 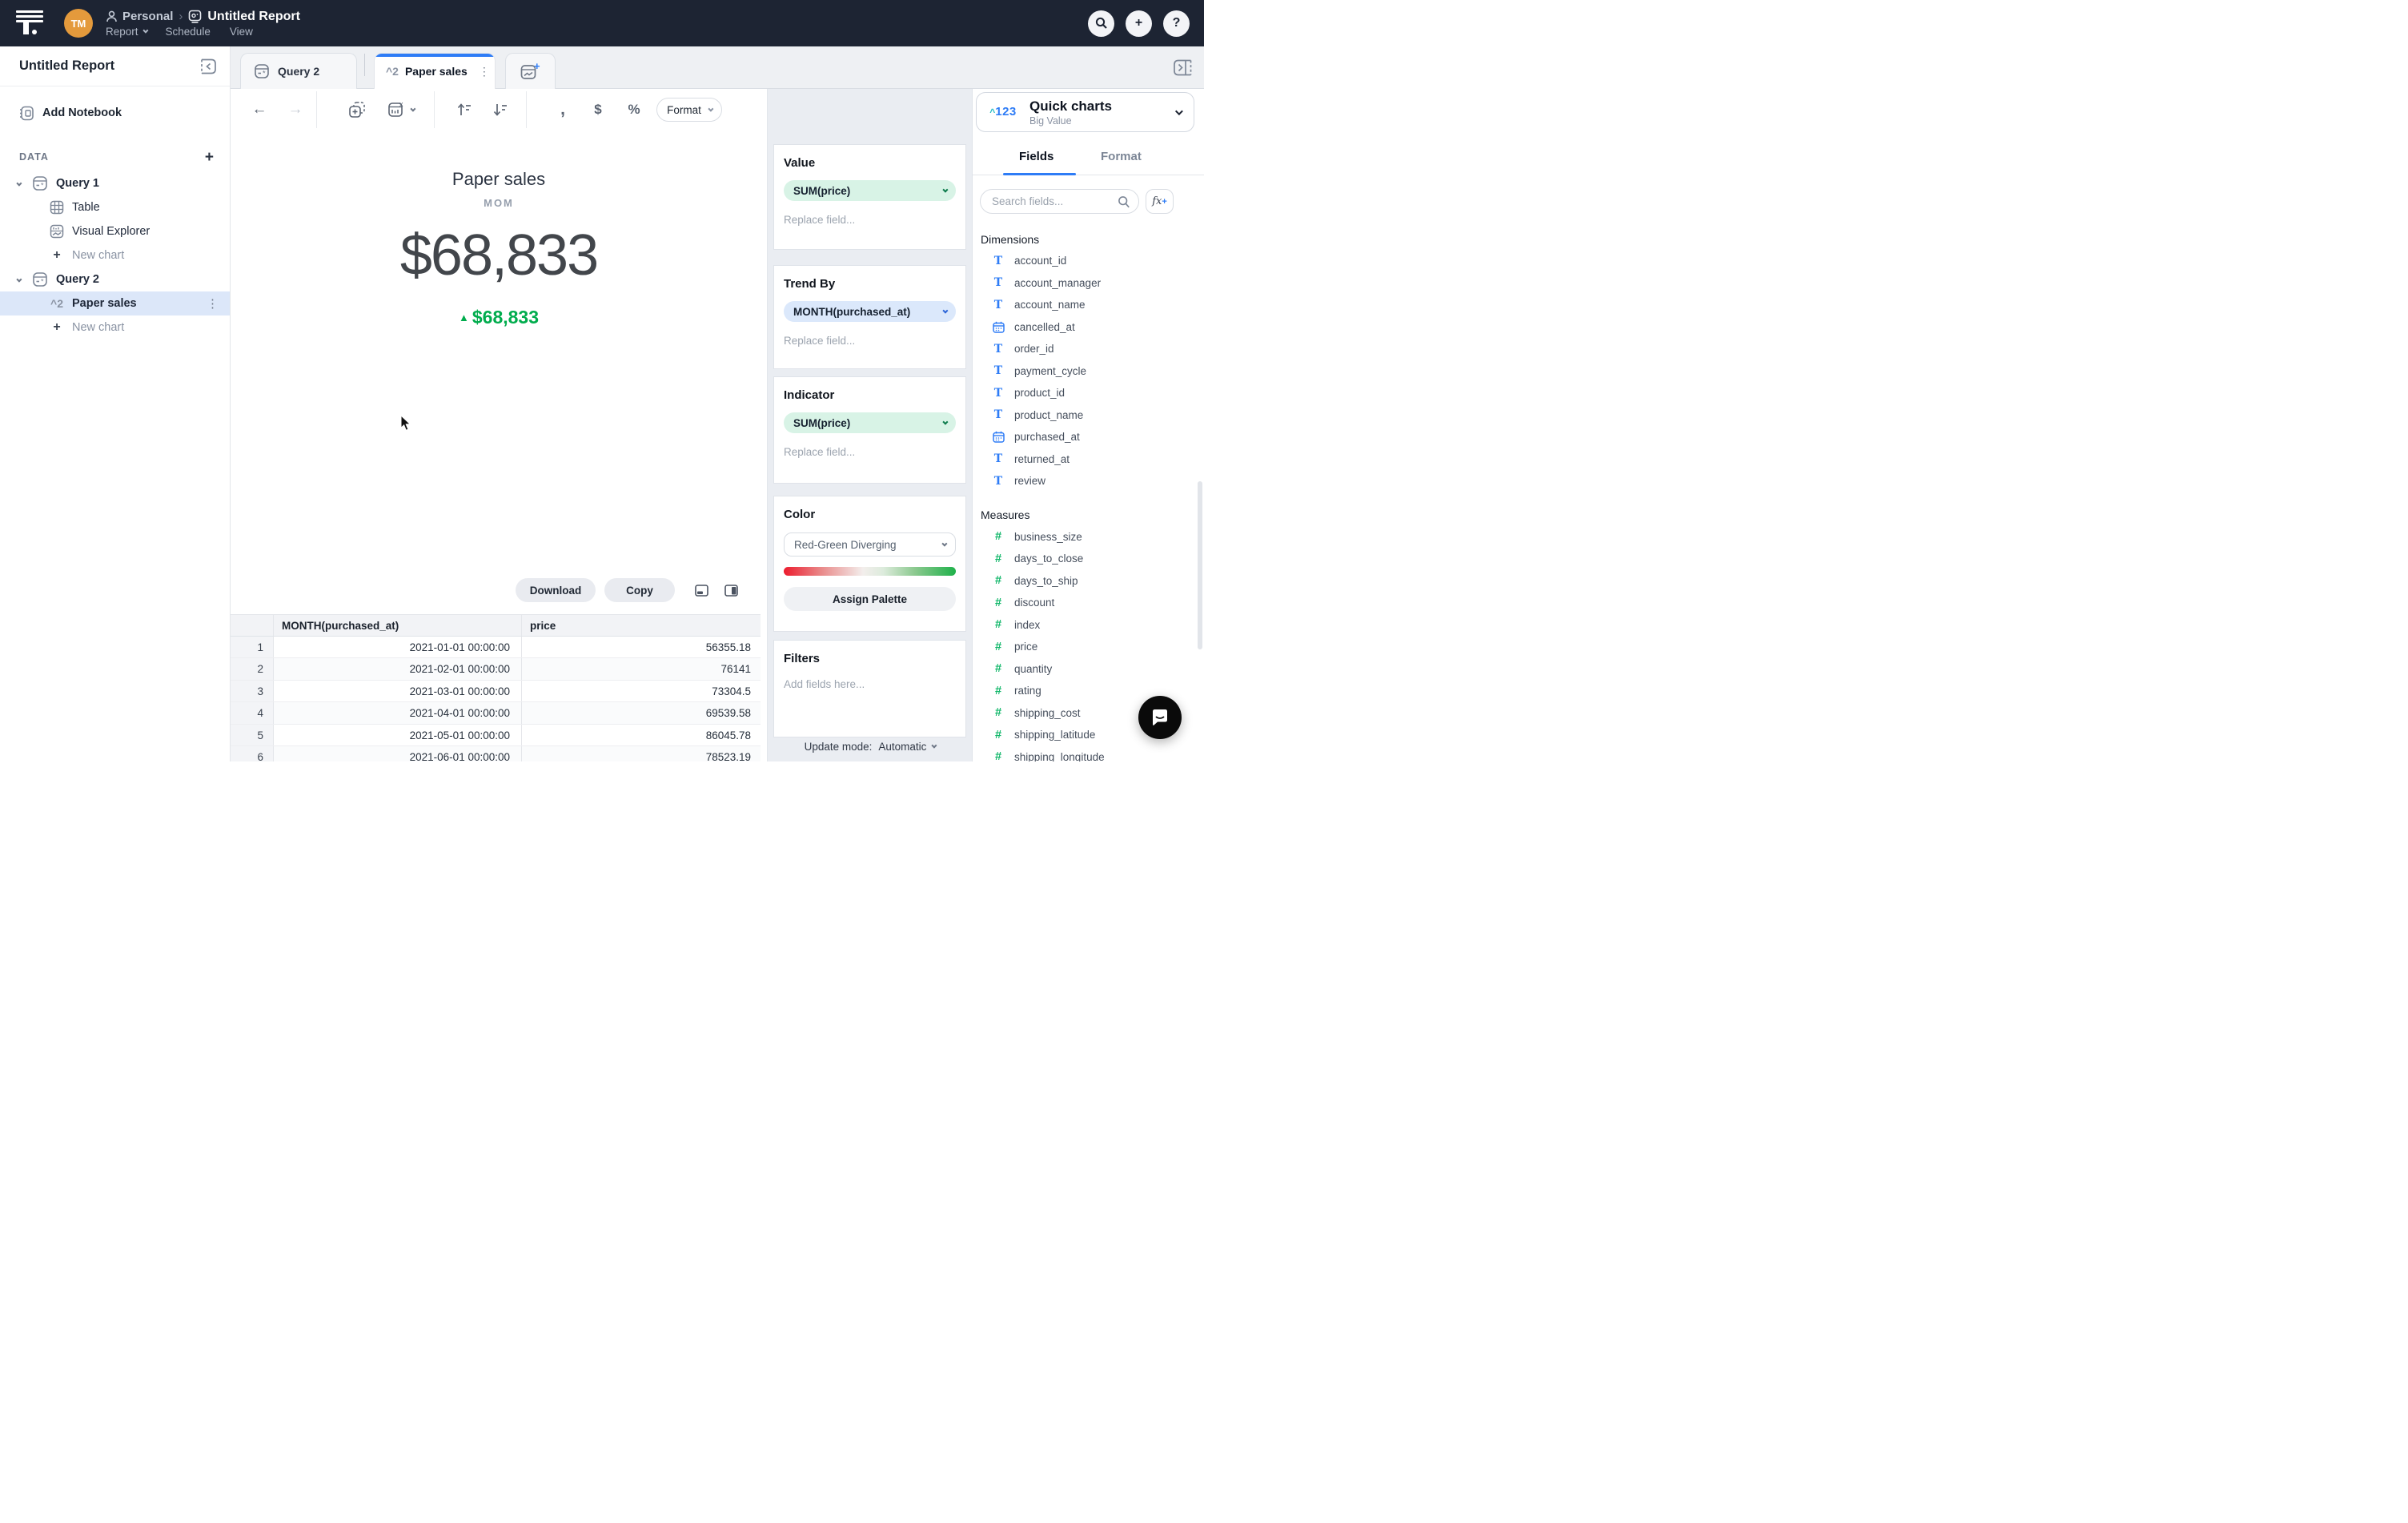 I want to click on avatar: TM, so click(x=78, y=23).